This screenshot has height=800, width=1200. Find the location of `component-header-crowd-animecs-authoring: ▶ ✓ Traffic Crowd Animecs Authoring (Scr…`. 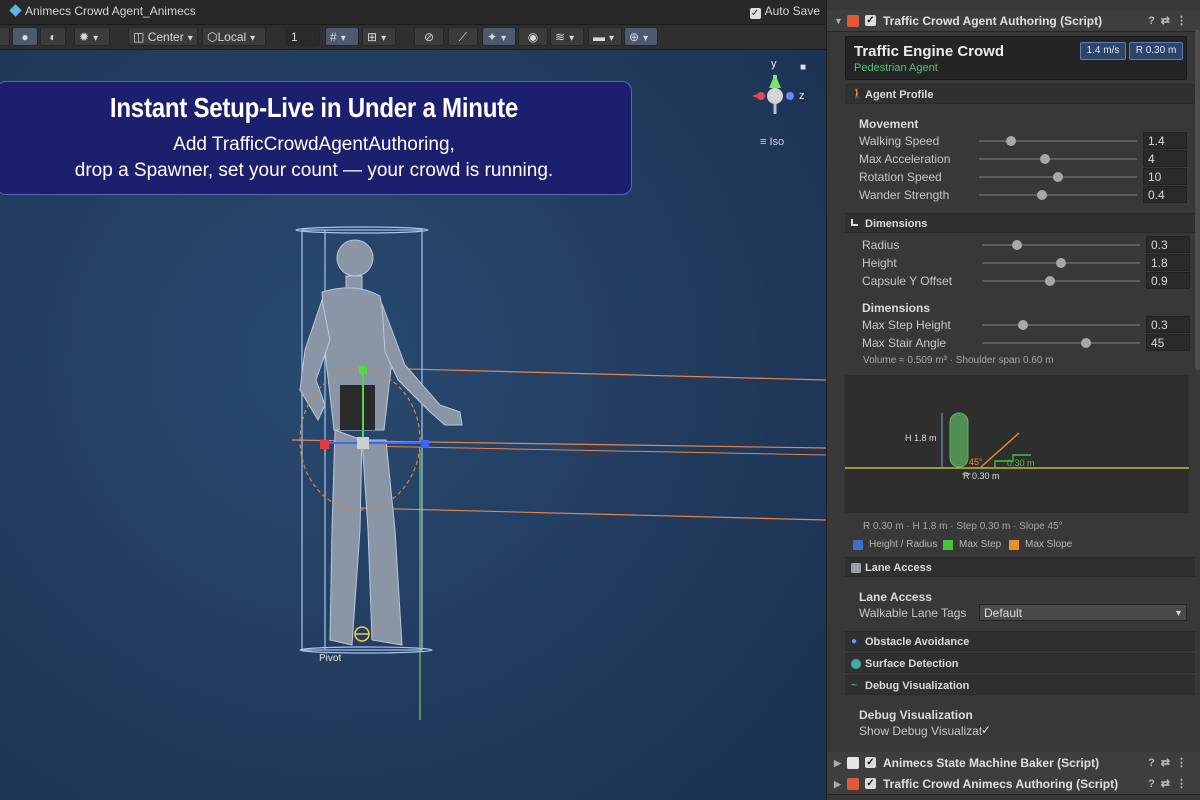

component-header-crowd-animecs-authoring: ▶ ✓ Traffic Crowd Animecs Authoring (Scr… is located at coordinates (1013, 784).